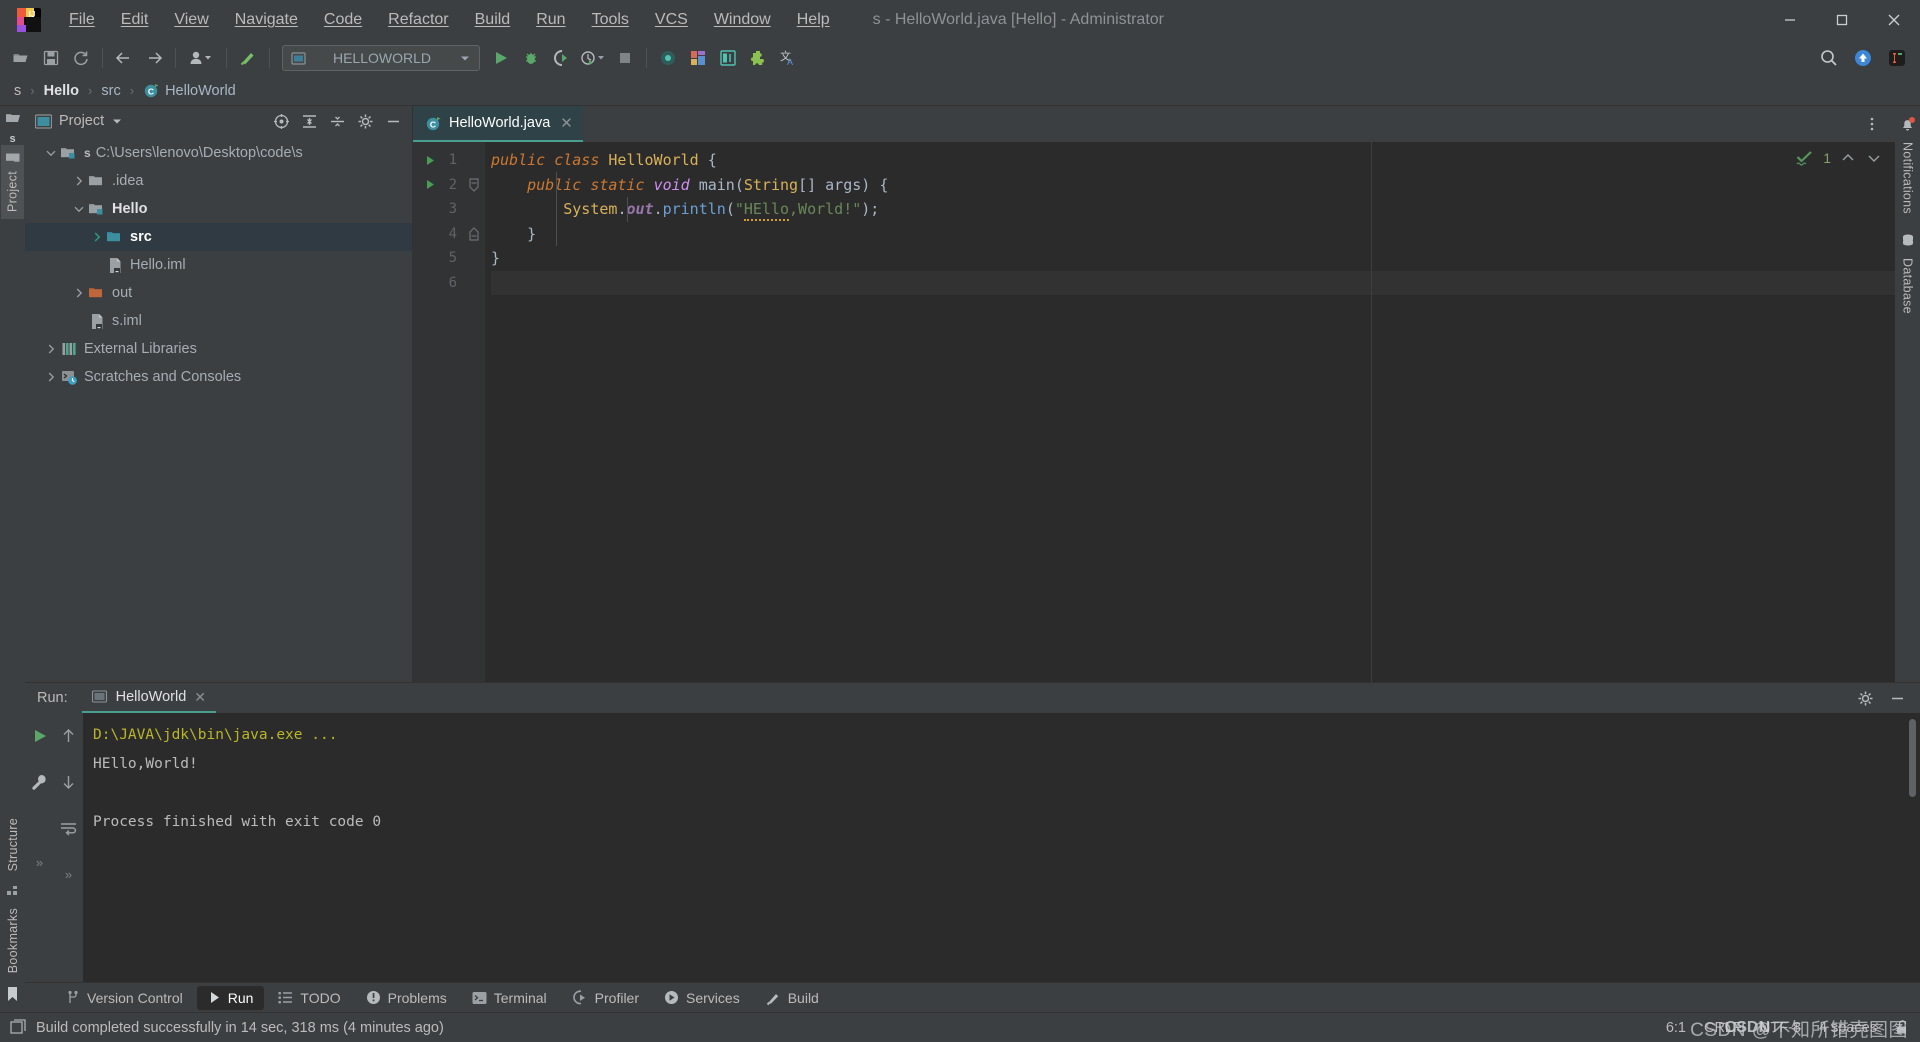 The width and height of the screenshot is (1920, 1042). What do you see at coordinates (474, 412) in the screenshot?
I see `editor-fold-column` at bounding box center [474, 412].